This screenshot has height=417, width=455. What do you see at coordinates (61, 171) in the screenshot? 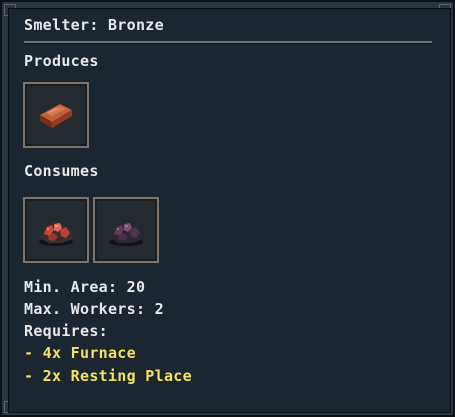
I see `consumes-label: Consumes` at bounding box center [61, 171].